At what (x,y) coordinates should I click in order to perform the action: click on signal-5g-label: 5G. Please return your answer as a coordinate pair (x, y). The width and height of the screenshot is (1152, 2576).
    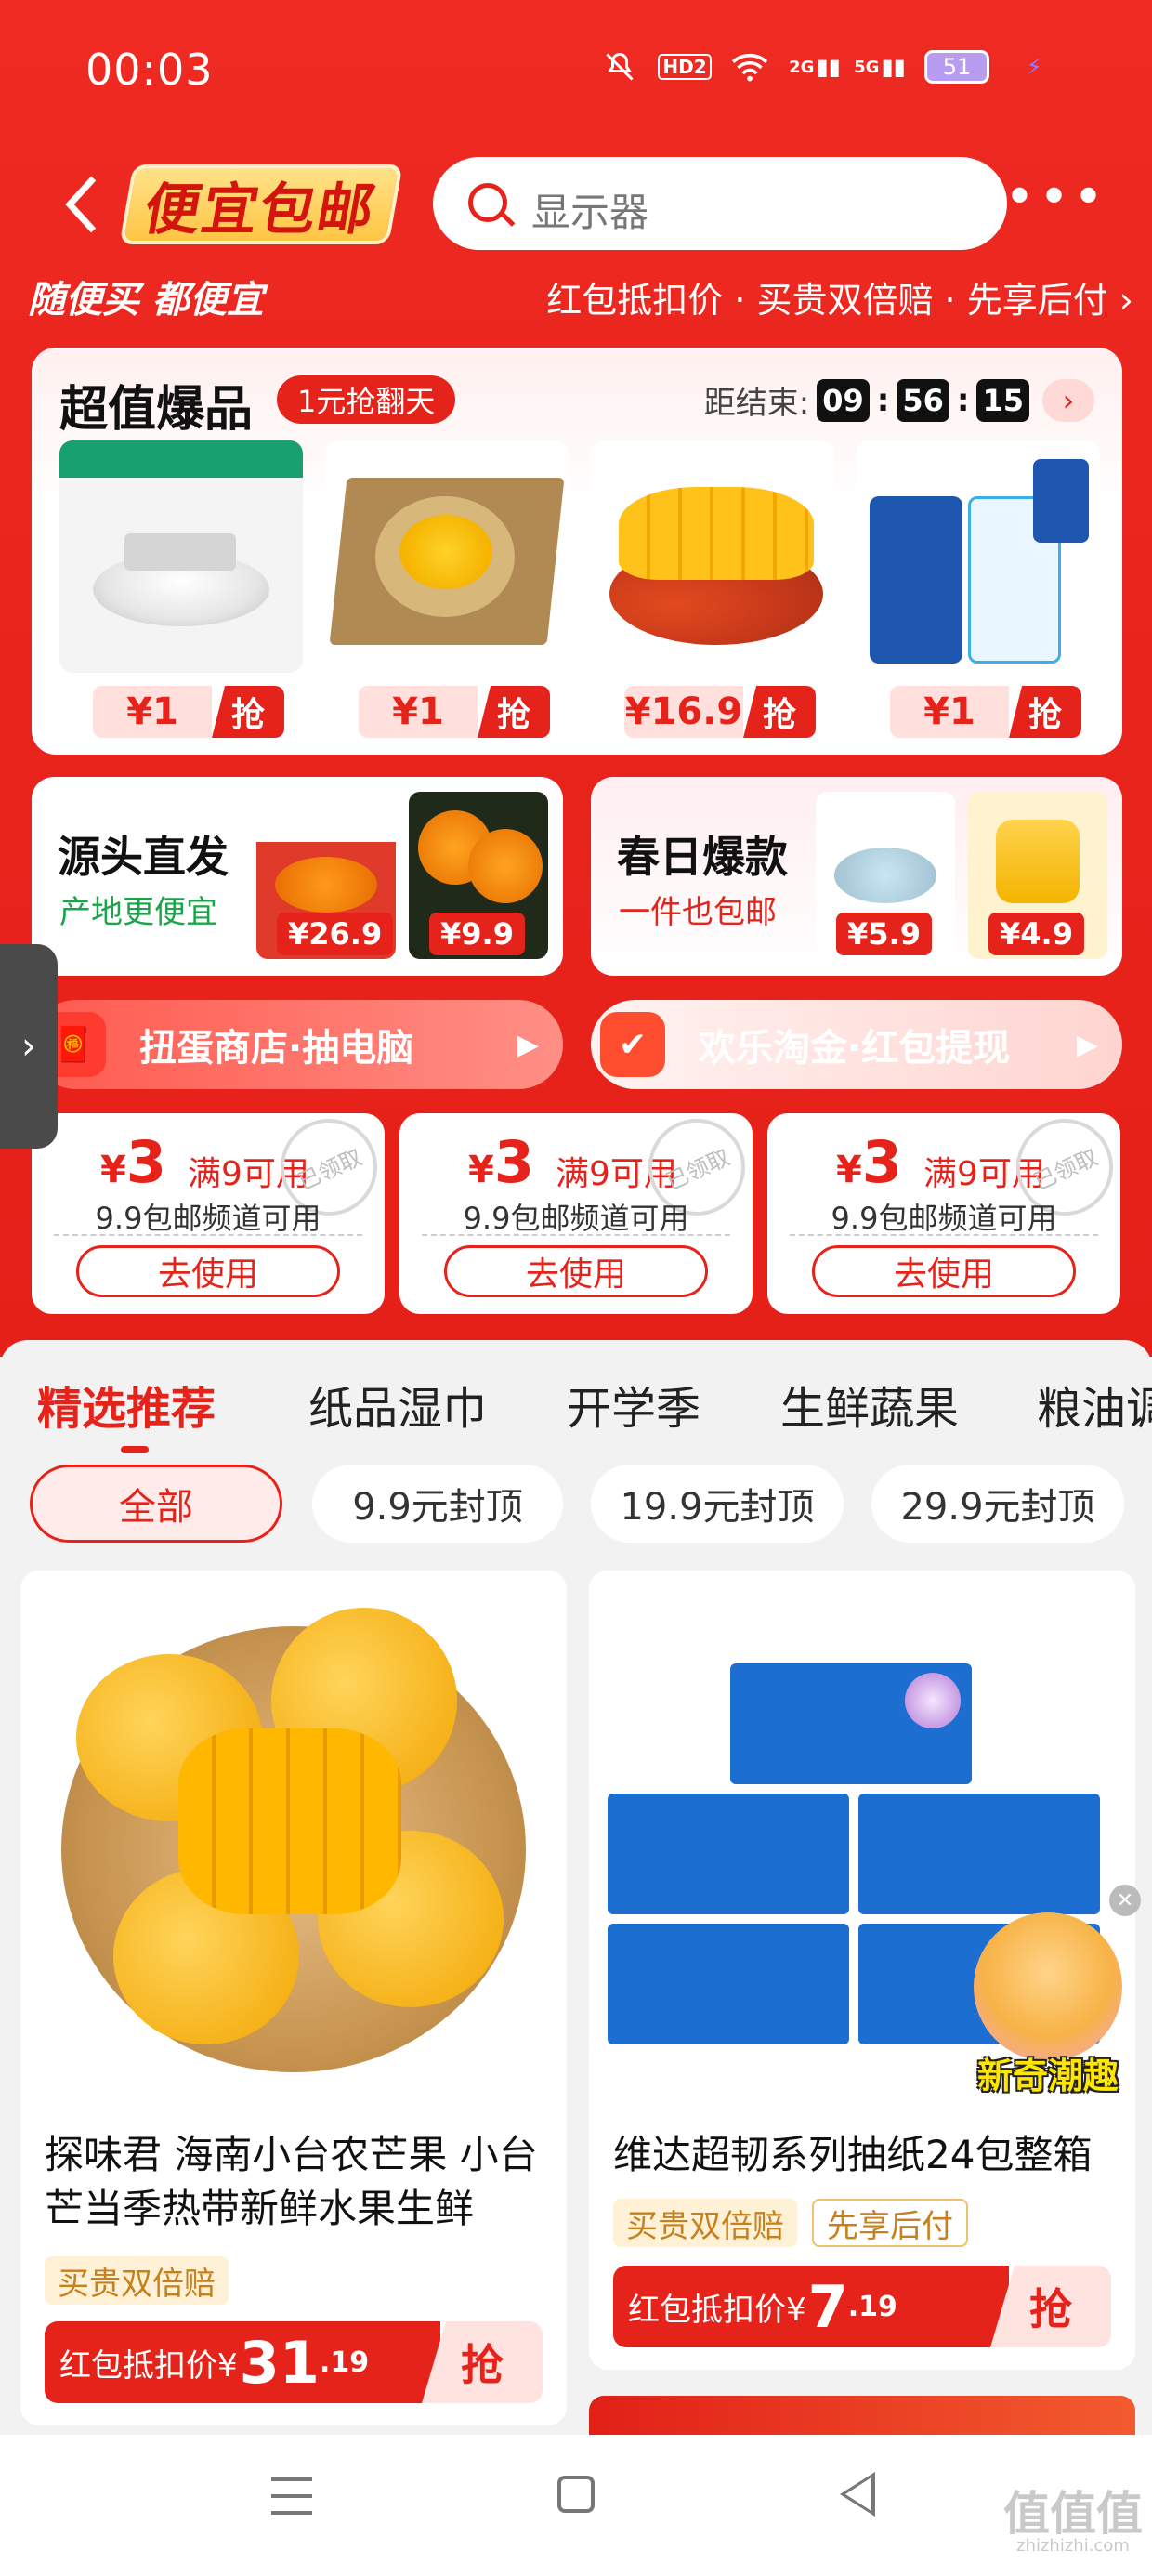
    Looking at the image, I should click on (867, 67).